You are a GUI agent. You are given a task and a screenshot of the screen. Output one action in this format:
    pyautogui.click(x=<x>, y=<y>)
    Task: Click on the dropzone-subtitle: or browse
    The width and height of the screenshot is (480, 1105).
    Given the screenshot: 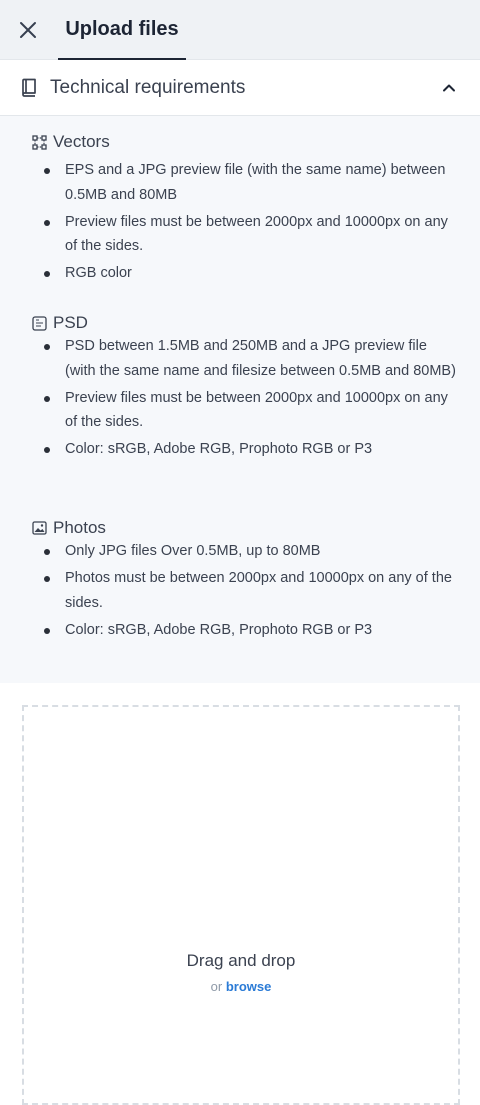 What is the action you would take?
    pyautogui.click(x=241, y=986)
    